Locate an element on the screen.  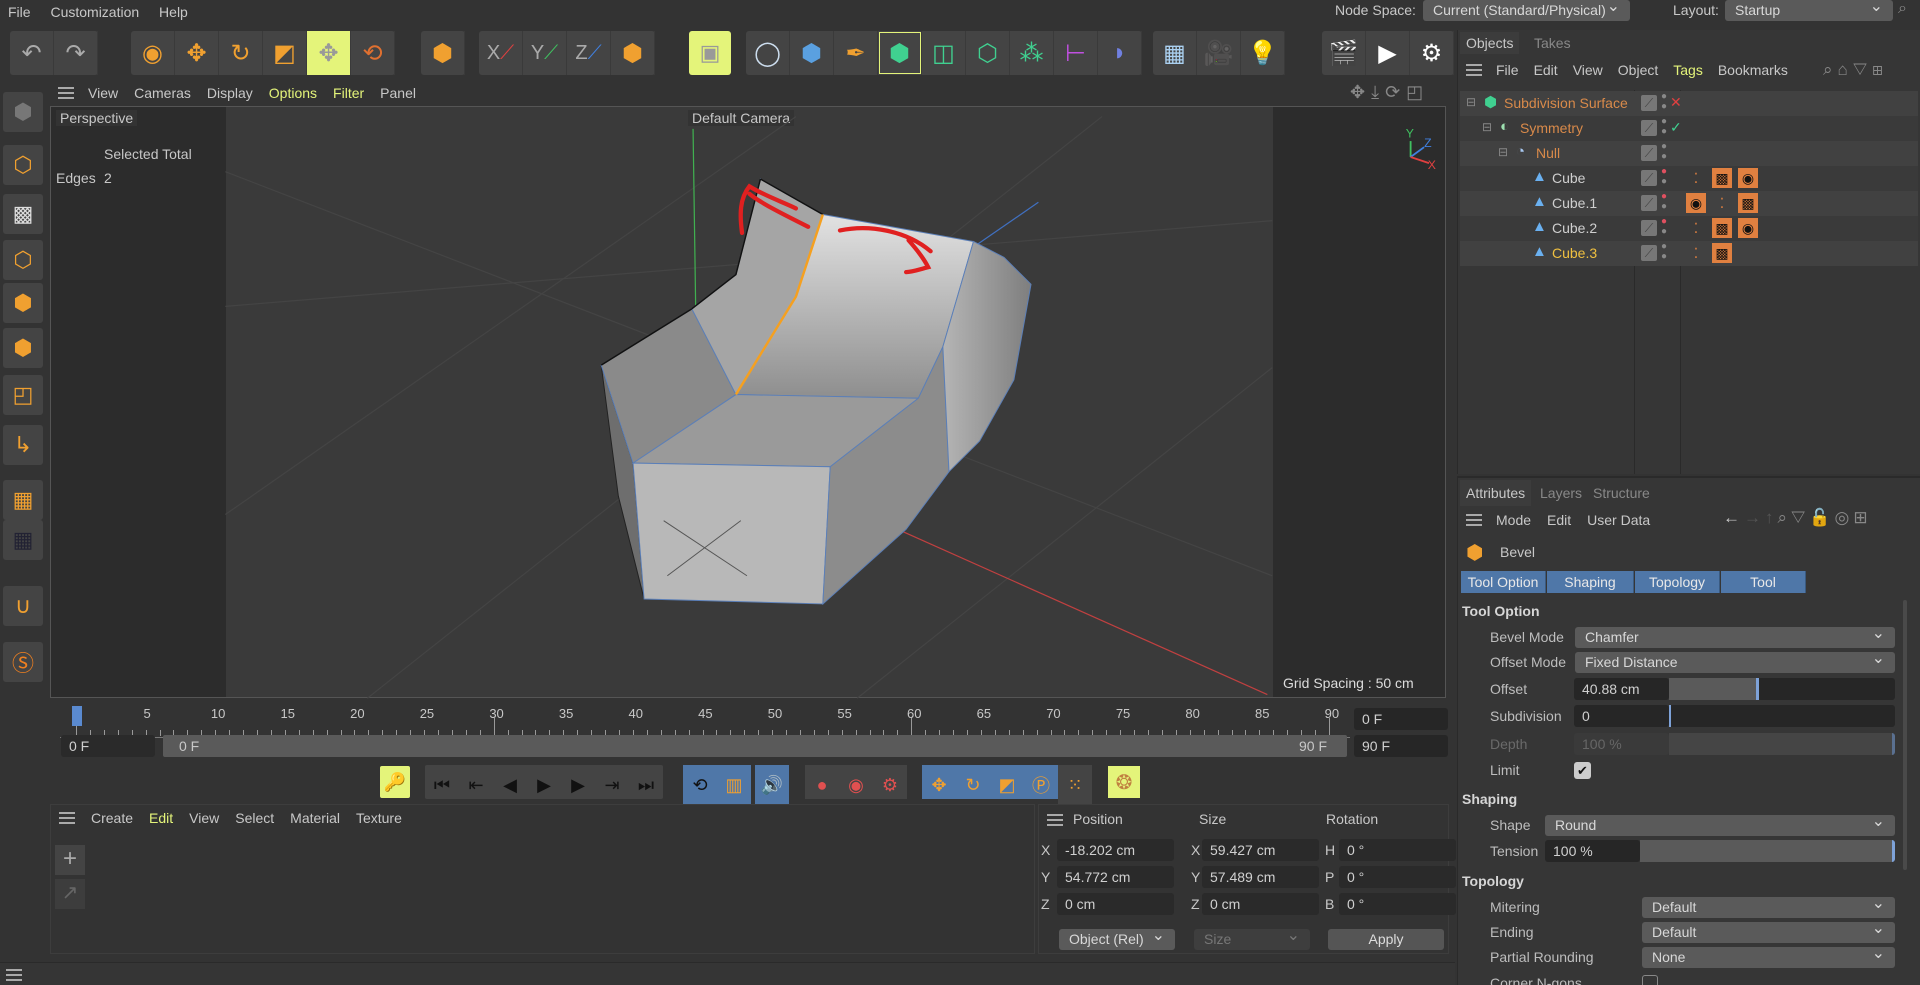
menu-customization: Customization is located at coordinates (94, 12).